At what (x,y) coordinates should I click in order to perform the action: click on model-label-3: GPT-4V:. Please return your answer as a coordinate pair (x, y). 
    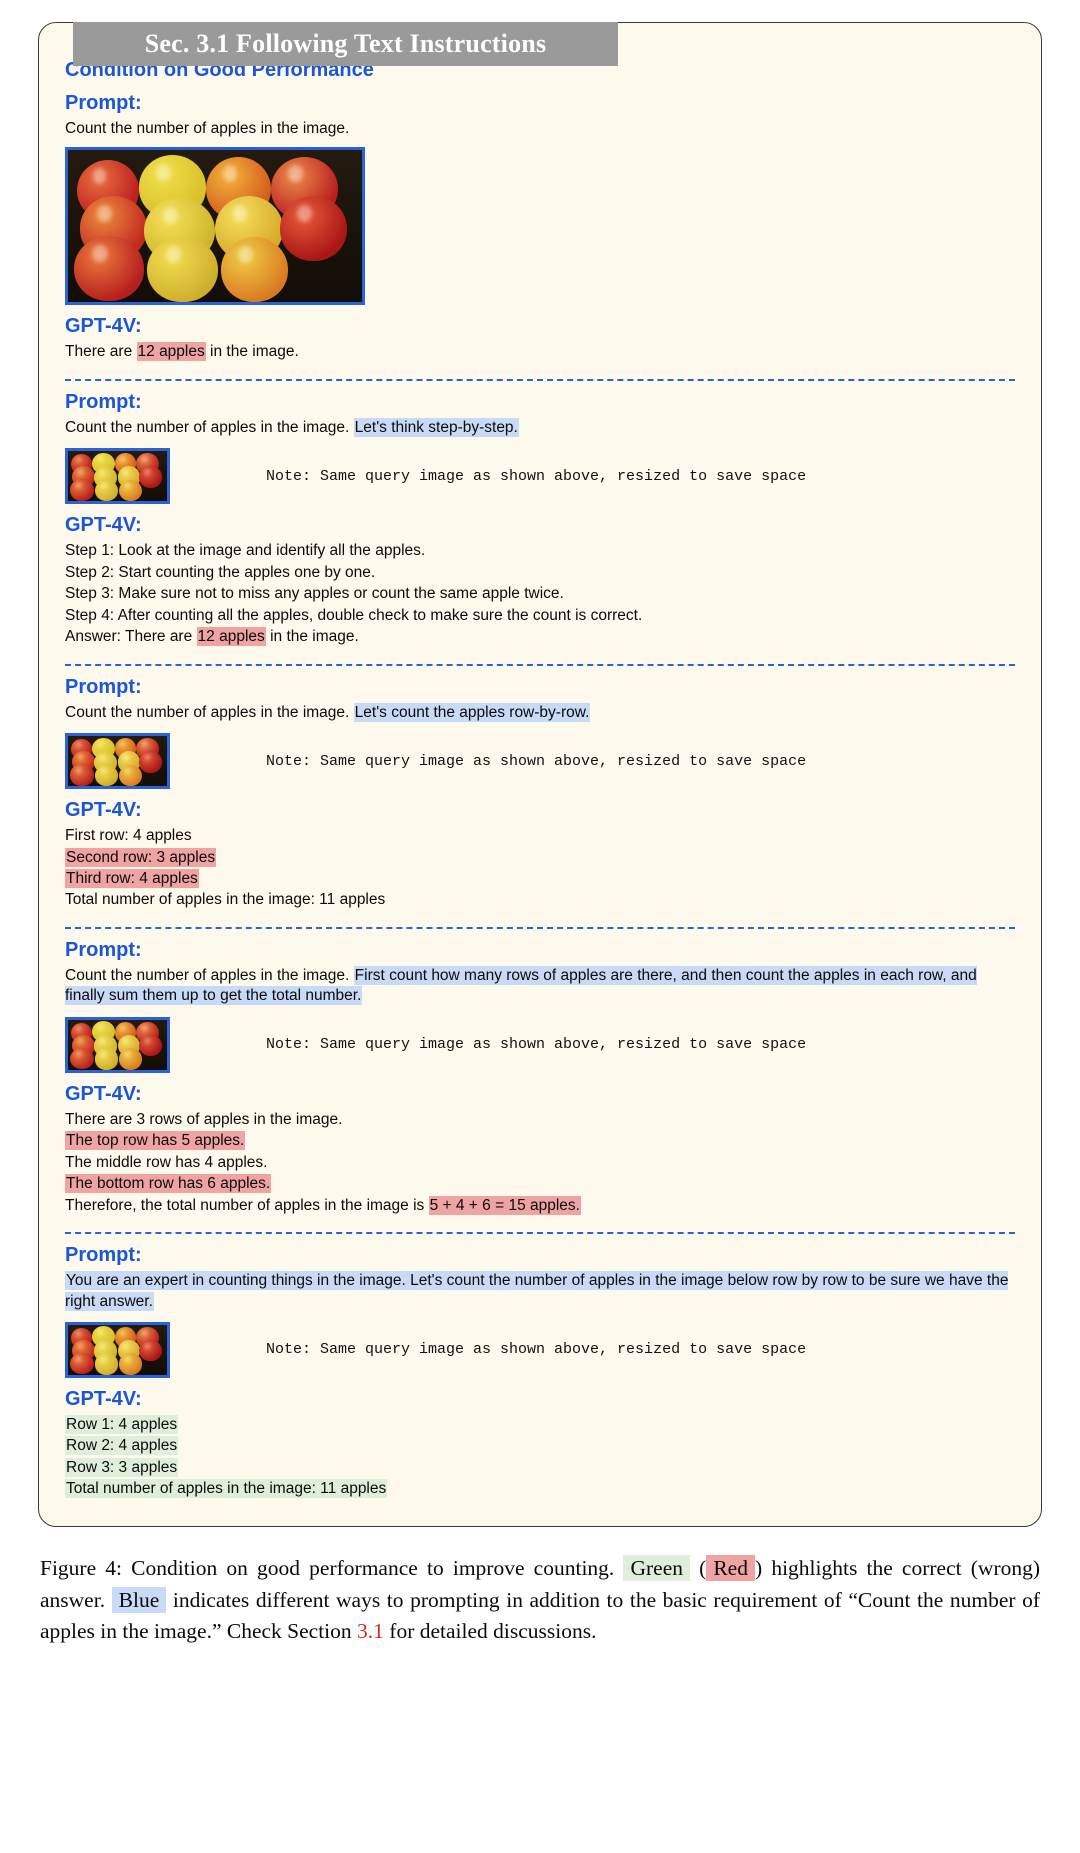
    Looking at the image, I should click on (103, 810).